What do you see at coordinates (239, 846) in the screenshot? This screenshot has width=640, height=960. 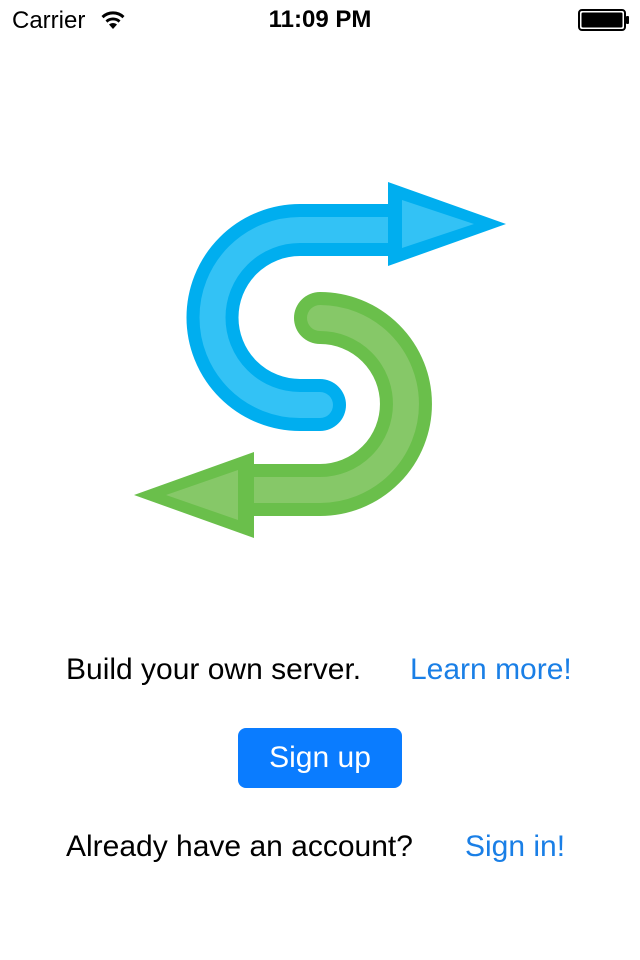 I see `account-question-text: Already have an account?` at bounding box center [239, 846].